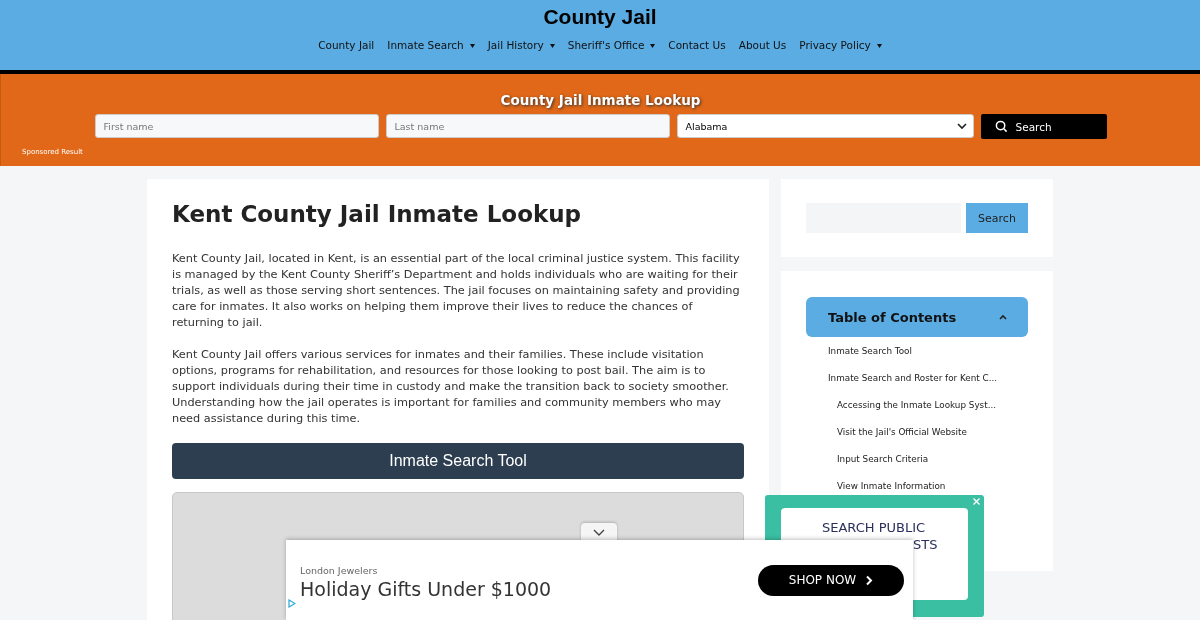 The image size is (1200, 620). What do you see at coordinates (925, 544) in the screenshot?
I see `popup-text: STS` at bounding box center [925, 544].